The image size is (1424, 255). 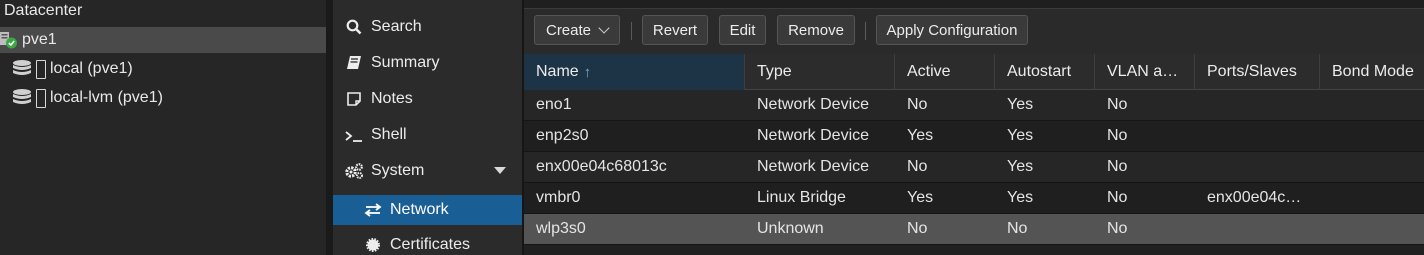 I want to click on create-button-label: Create, so click(x=568, y=30).